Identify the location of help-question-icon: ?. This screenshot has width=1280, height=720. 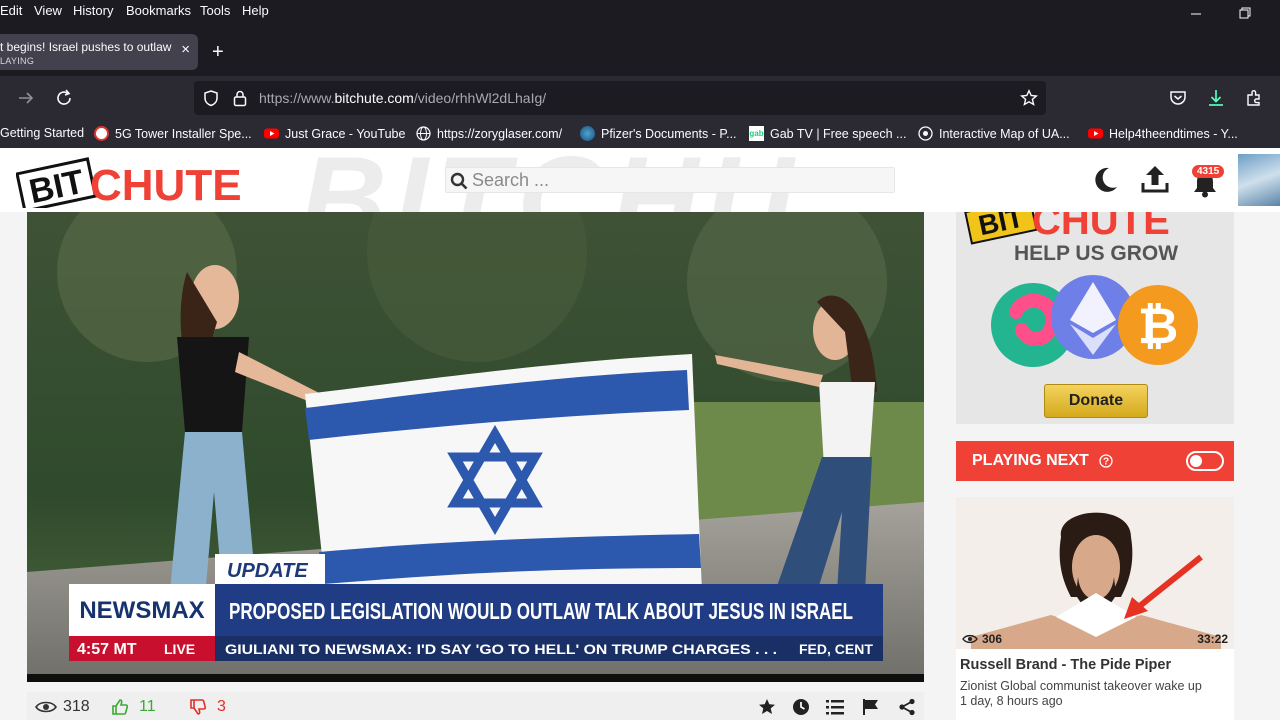
(1106, 461).